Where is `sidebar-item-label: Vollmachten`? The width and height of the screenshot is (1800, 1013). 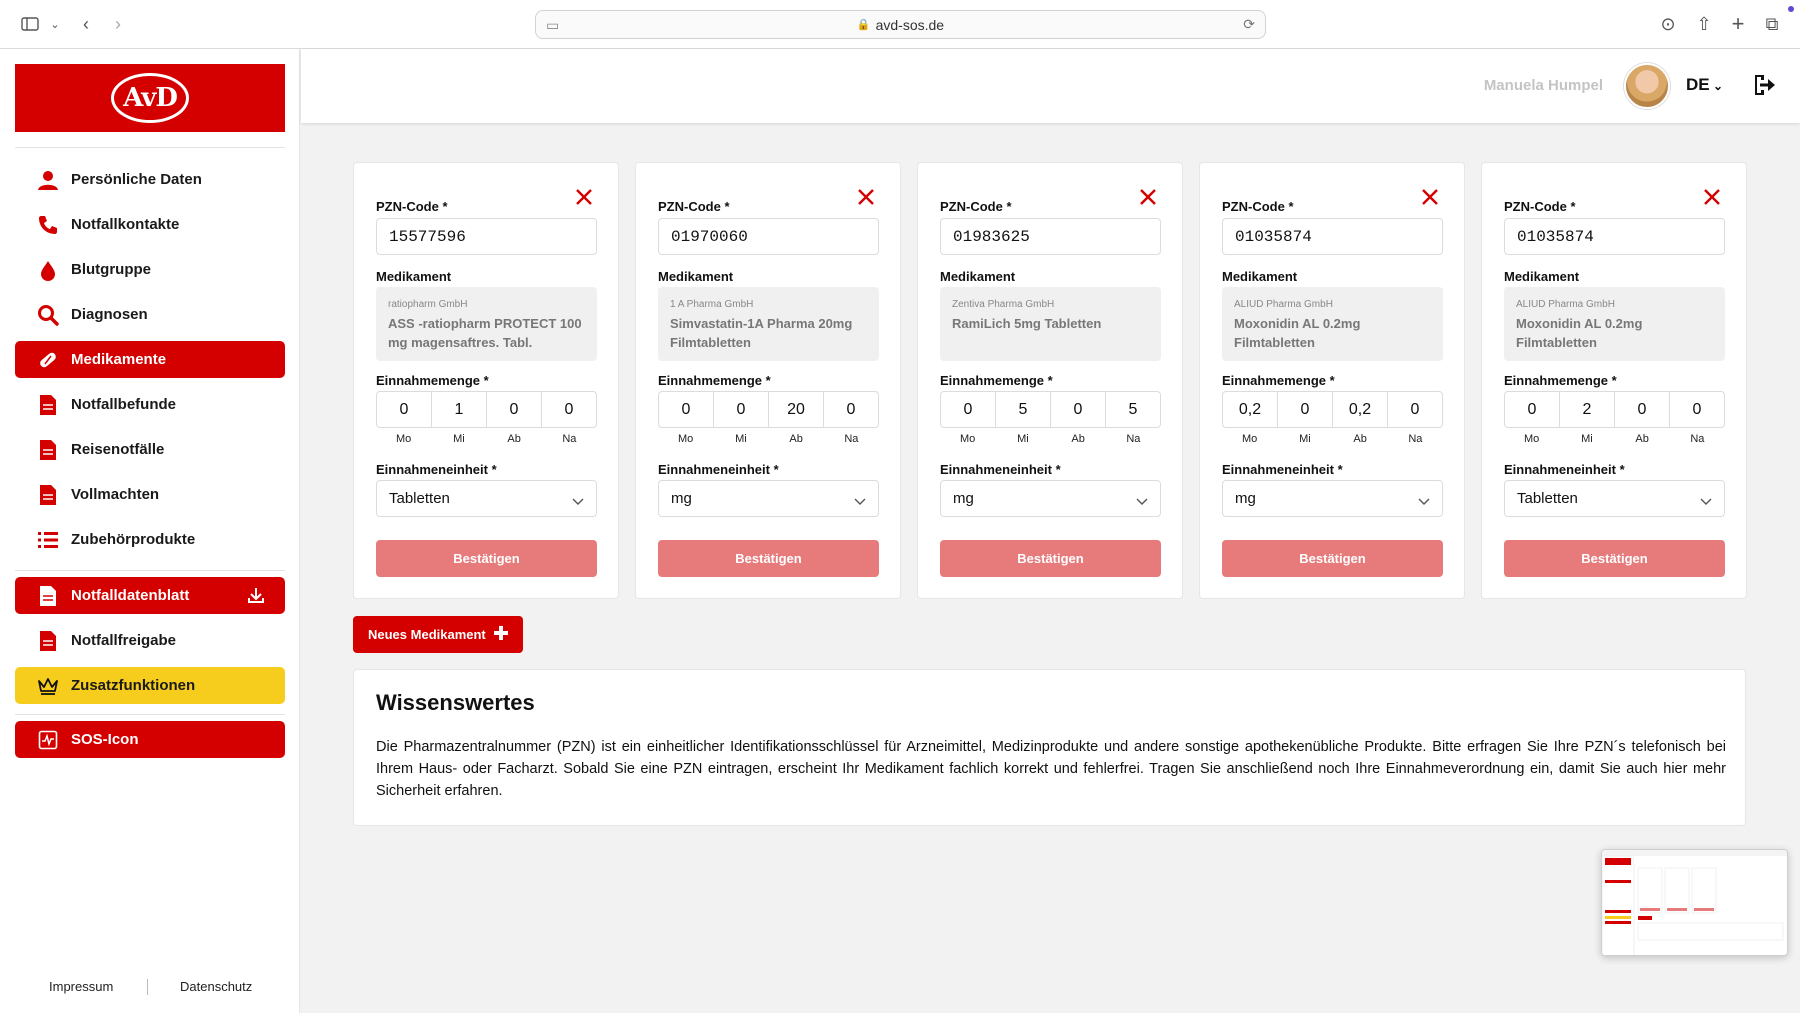
sidebar-item-label: Vollmachten is located at coordinates (115, 494).